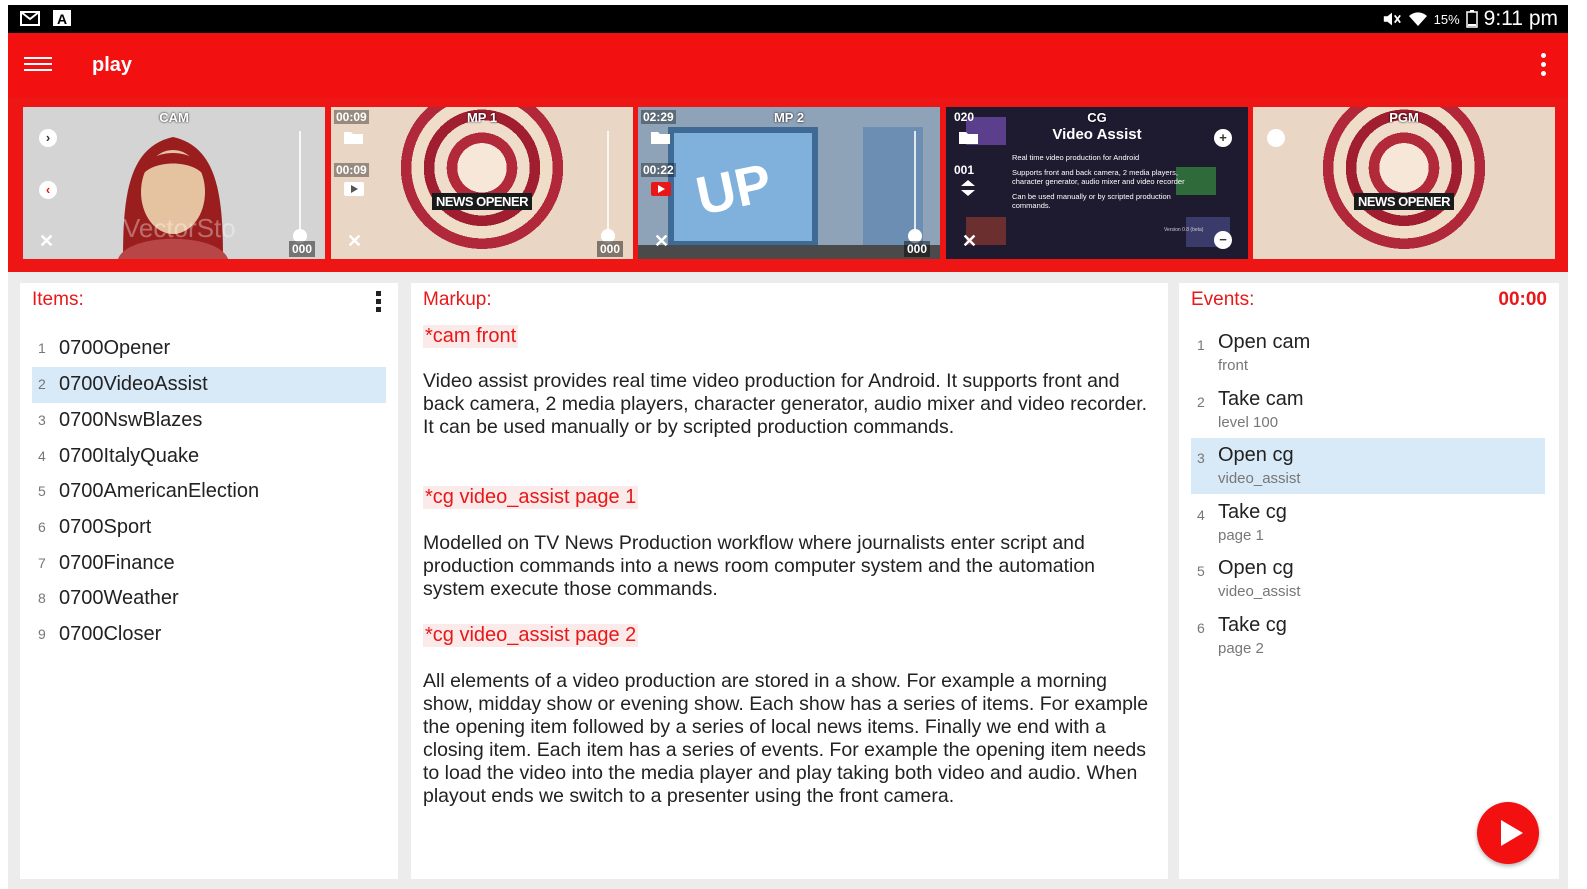  I want to click on remove-icon: −, so click(1223, 240).